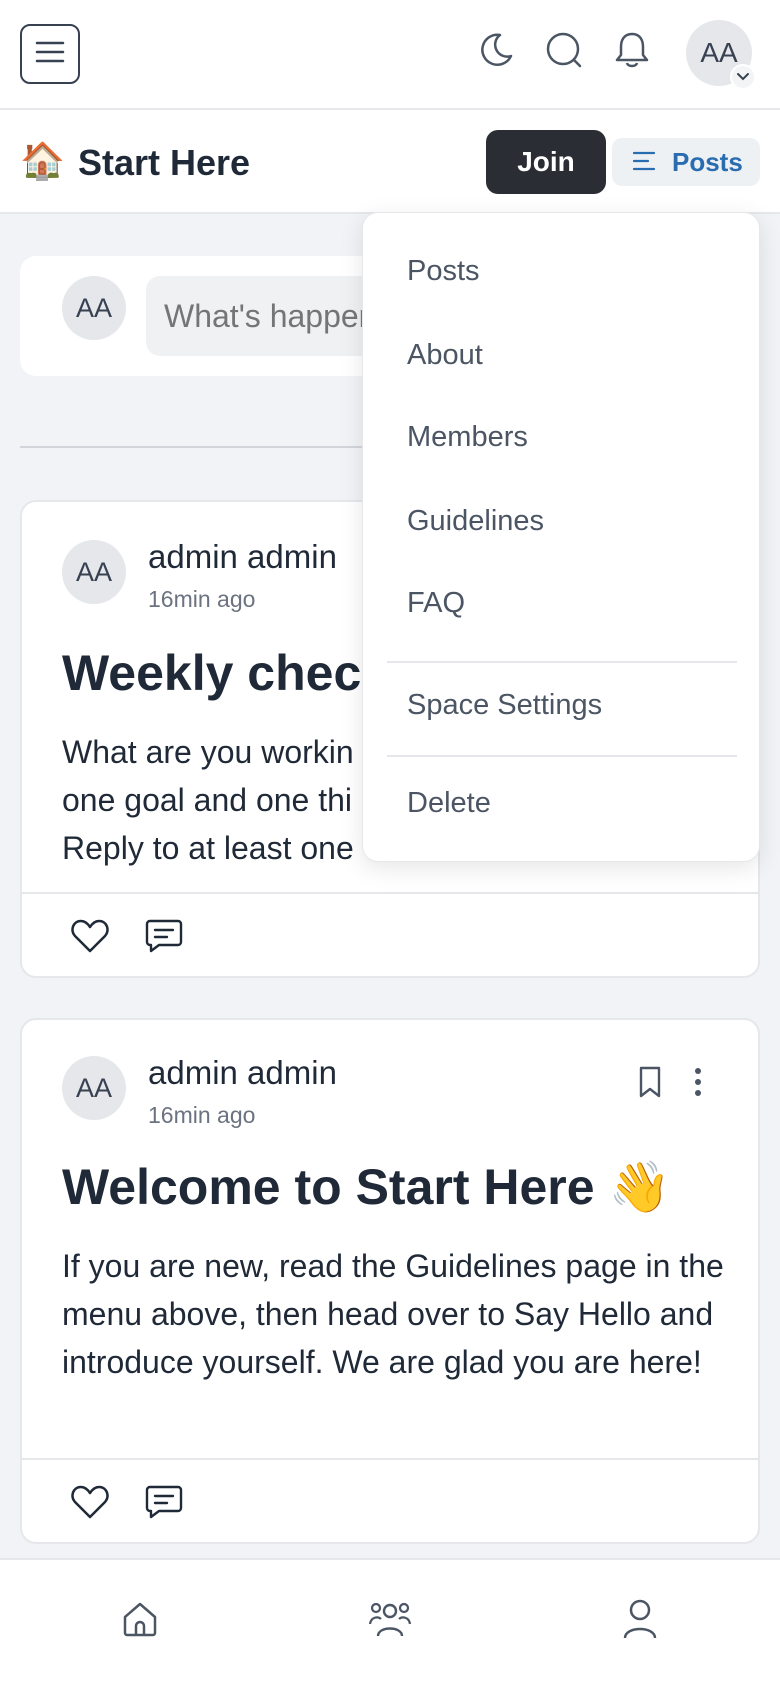 This screenshot has width=780, height=1688. I want to click on chevron-down-icon, so click(743, 77).